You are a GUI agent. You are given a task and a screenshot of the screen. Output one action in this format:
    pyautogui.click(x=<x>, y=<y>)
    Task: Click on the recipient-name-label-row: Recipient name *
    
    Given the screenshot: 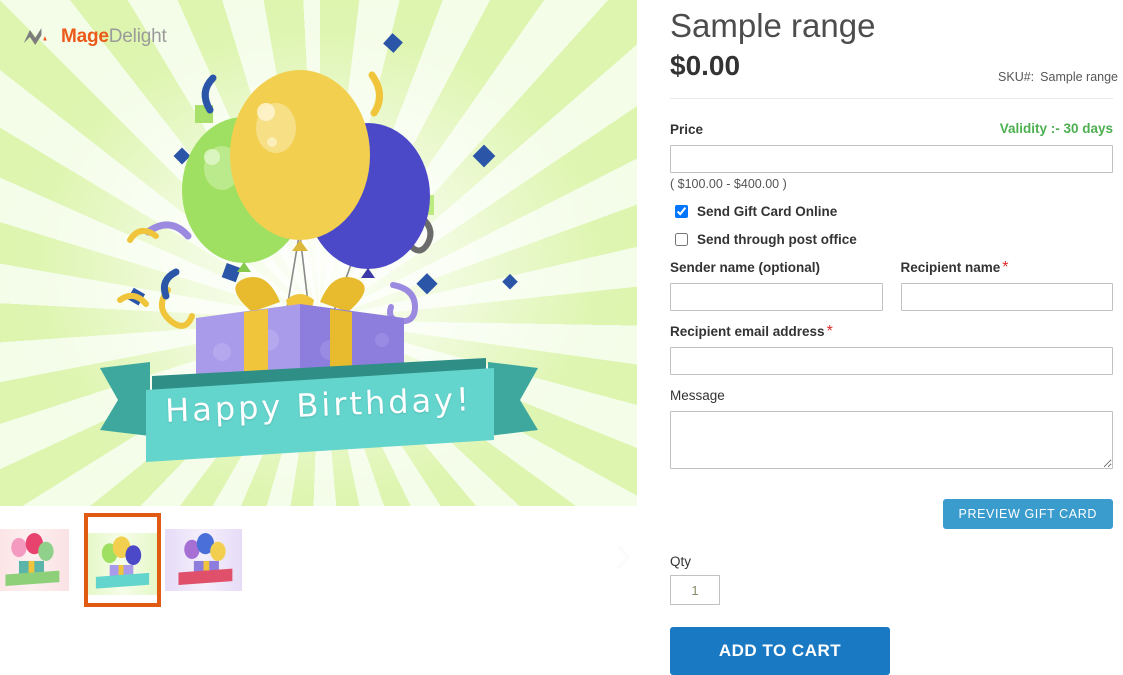 What is the action you would take?
    pyautogui.click(x=1007, y=269)
    